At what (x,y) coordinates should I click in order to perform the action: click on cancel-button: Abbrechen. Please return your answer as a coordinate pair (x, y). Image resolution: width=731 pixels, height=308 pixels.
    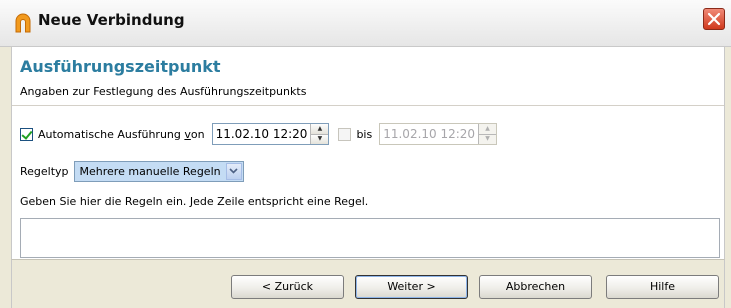
    Looking at the image, I should click on (535, 287).